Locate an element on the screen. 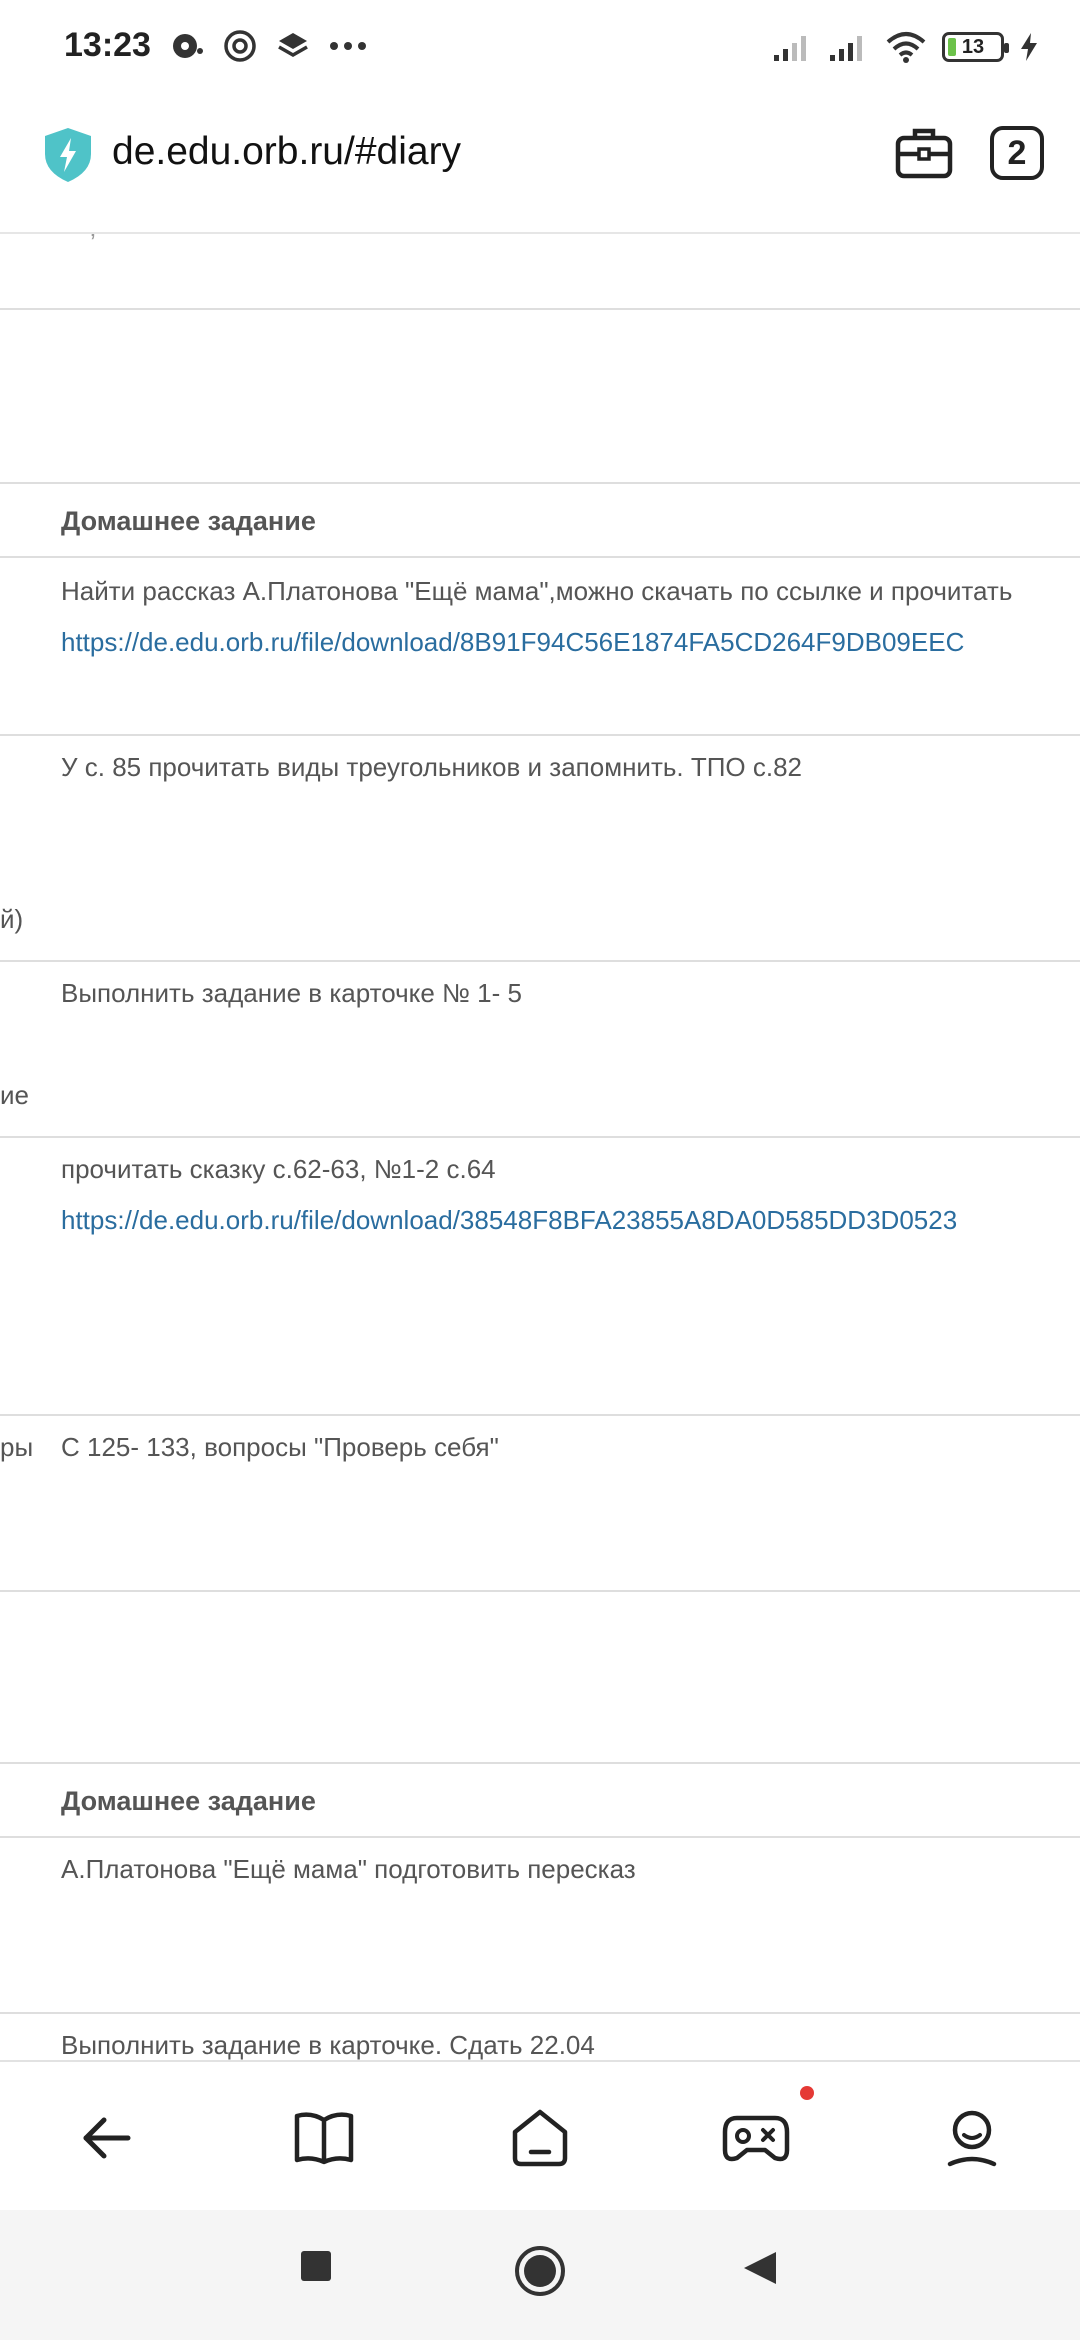  book-icon is located at coordinates (324, 2138).